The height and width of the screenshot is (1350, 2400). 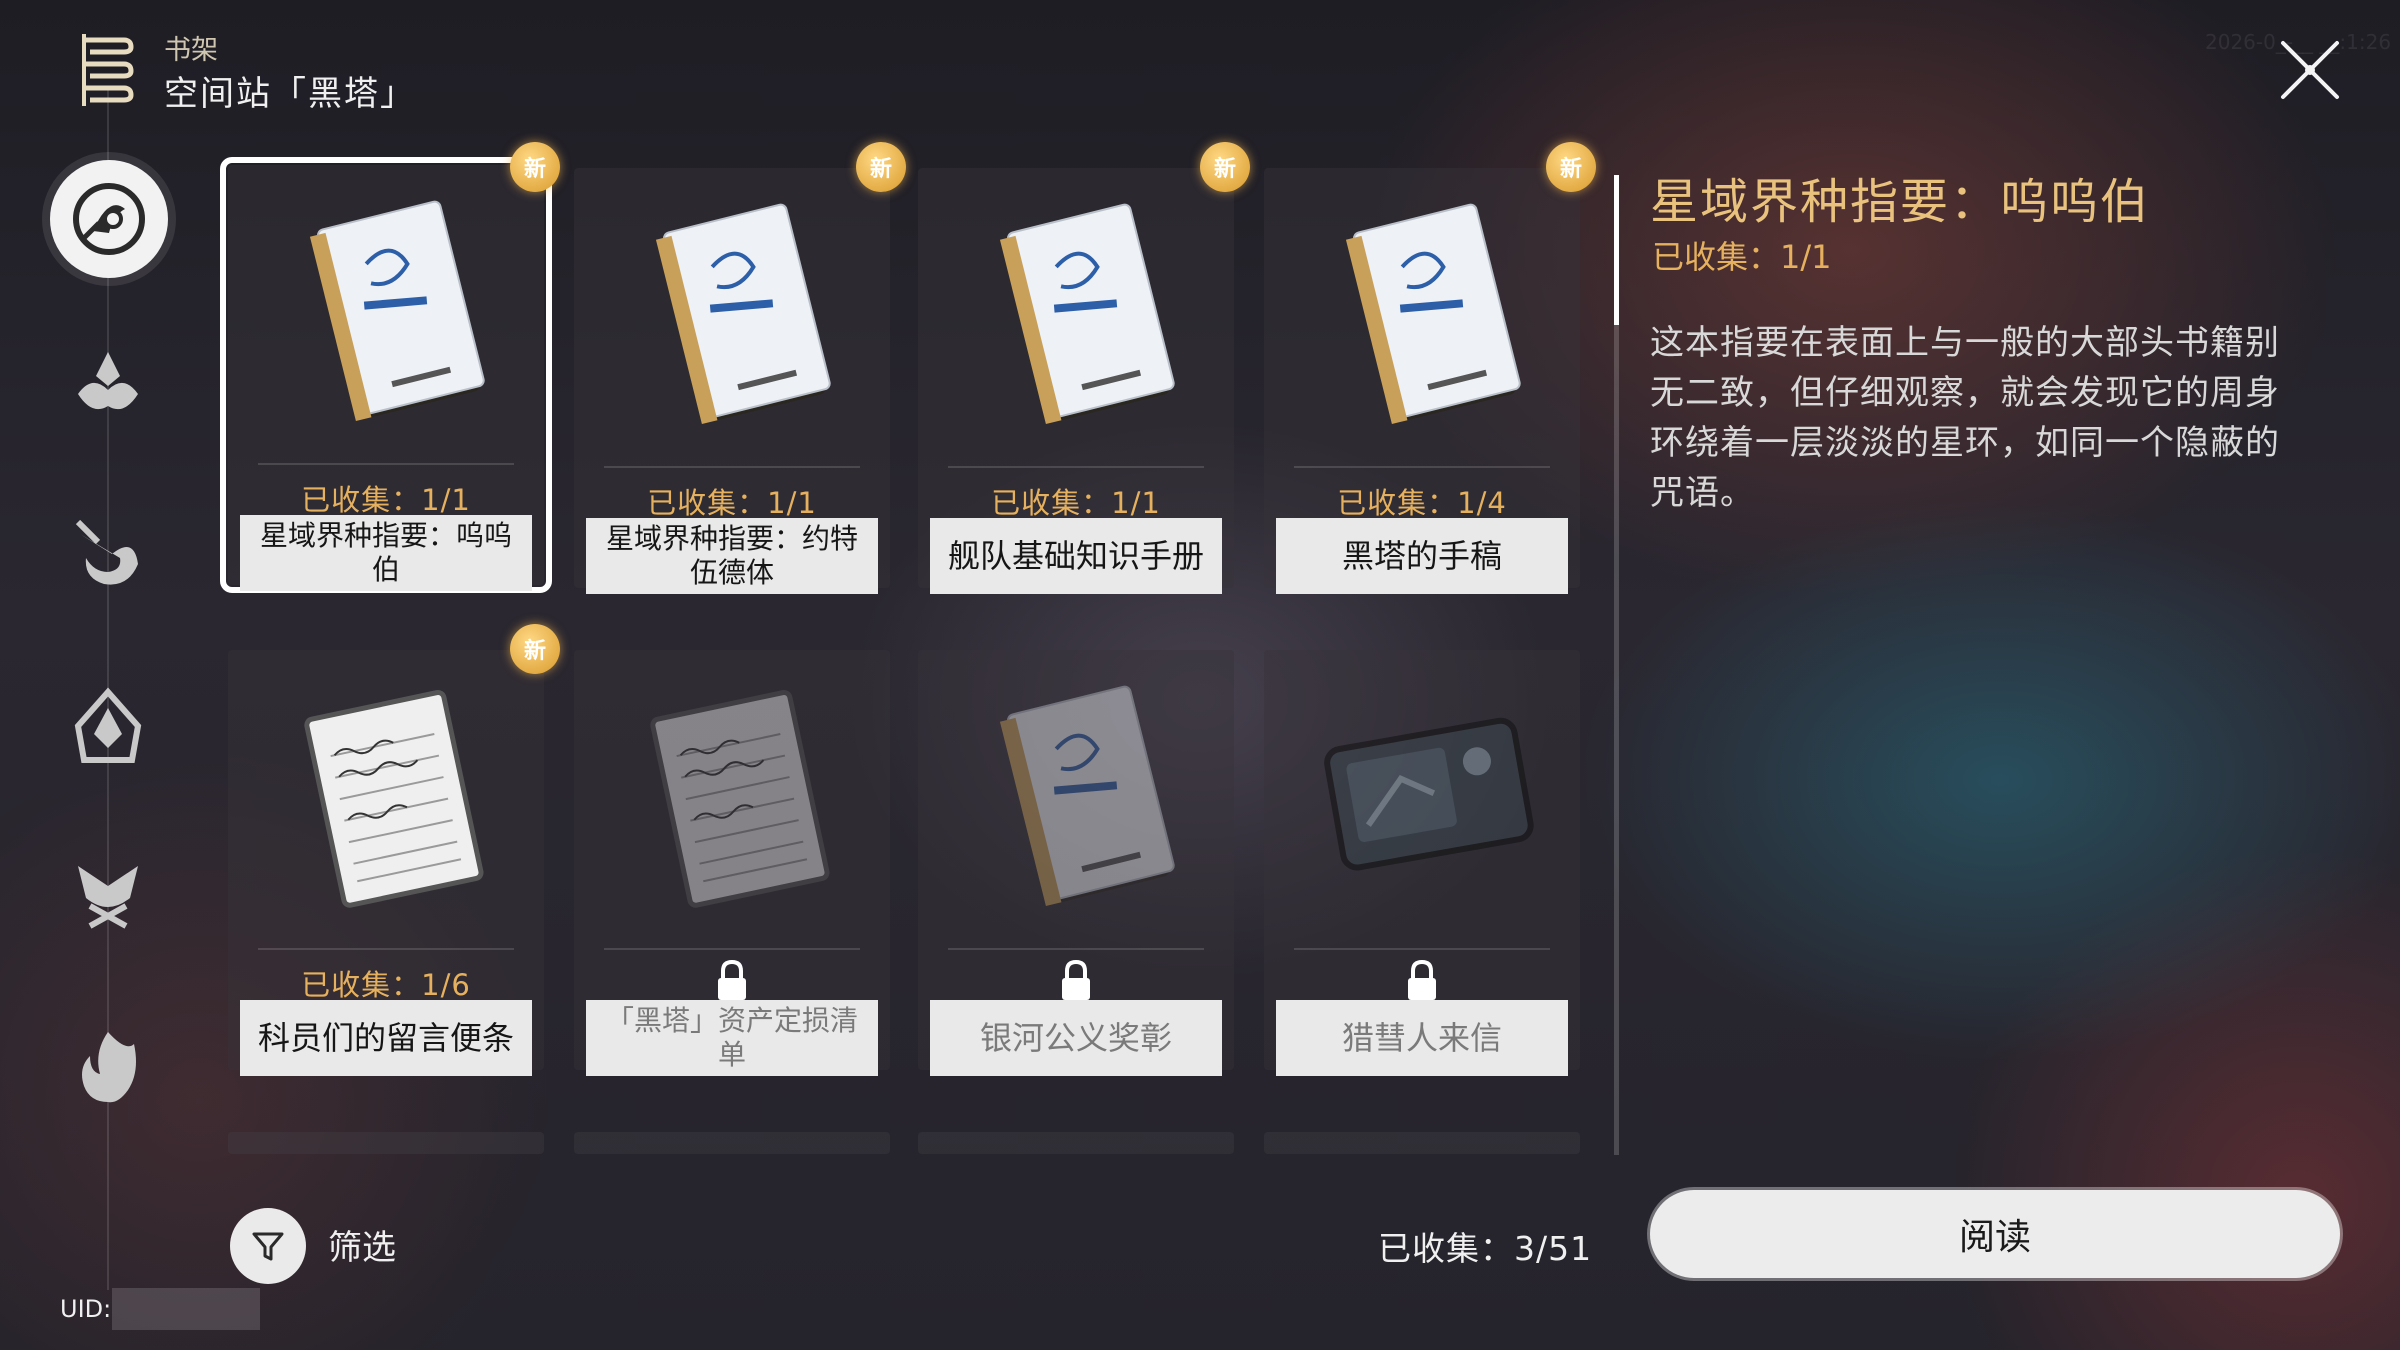 What do you see at coordinates (2310, 70) in the screenshot?
I see `close-icon` at bounding box center [2310, 70].